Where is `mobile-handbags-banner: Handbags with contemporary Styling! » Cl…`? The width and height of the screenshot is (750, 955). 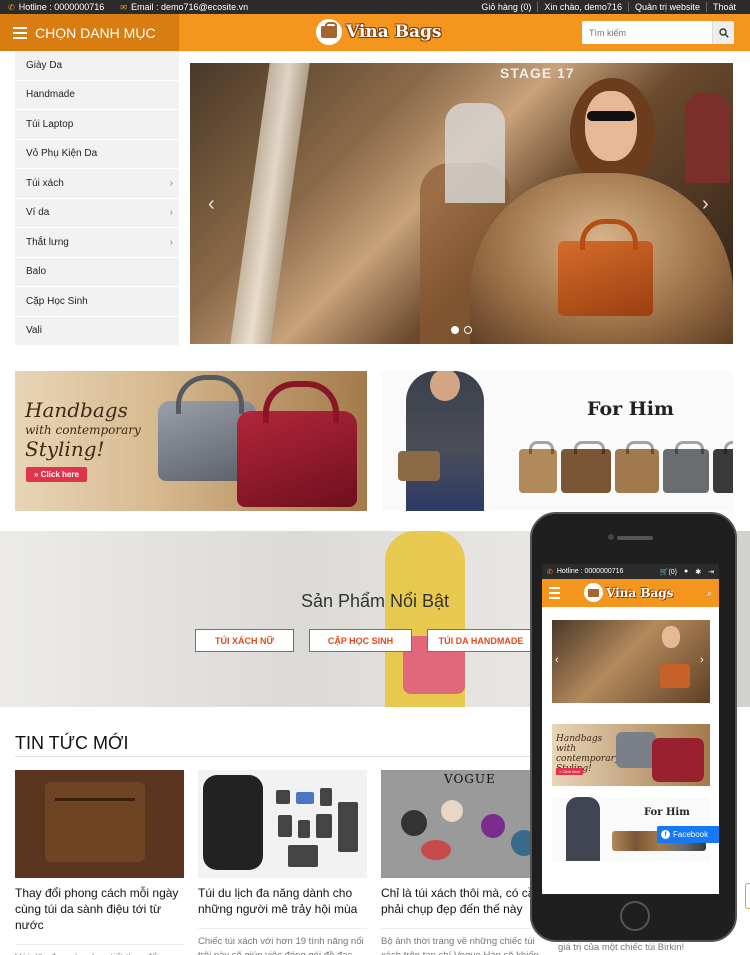
mobile-handbags-banner: Handbags with contemporary Styling! » Cl… is located at coordinates (631, 755).